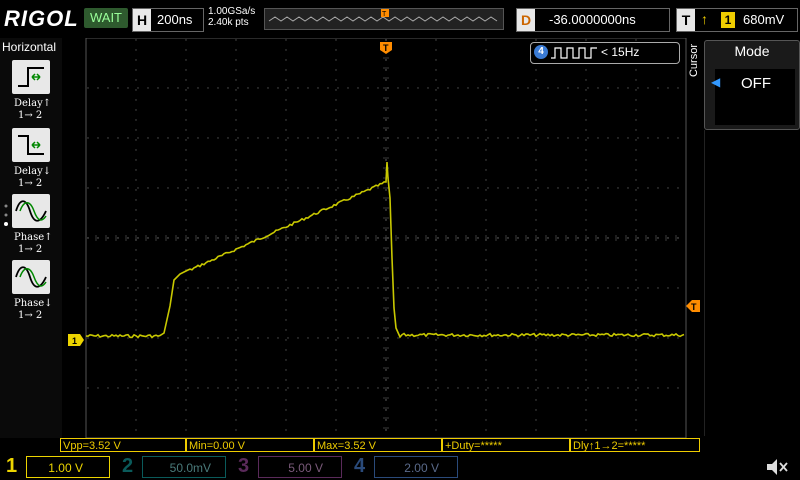 This screenshot has width=800, height=480. Describe the element at coordinates (228, 22) in the screenshot. I see `memory-depth: 2.40k pts` at that location.